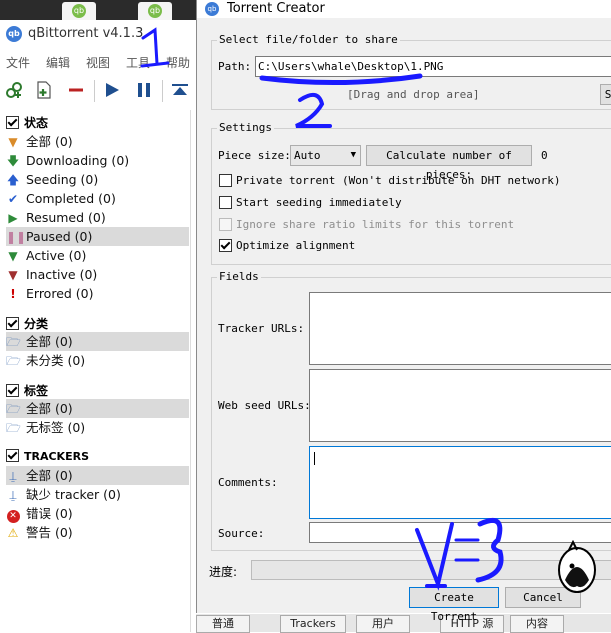 The width and height of the screenshot is (611, 633). Describe the element at coordinates (27, 324) in the screenshot. I see `categories-section-header: 分类` at that location.